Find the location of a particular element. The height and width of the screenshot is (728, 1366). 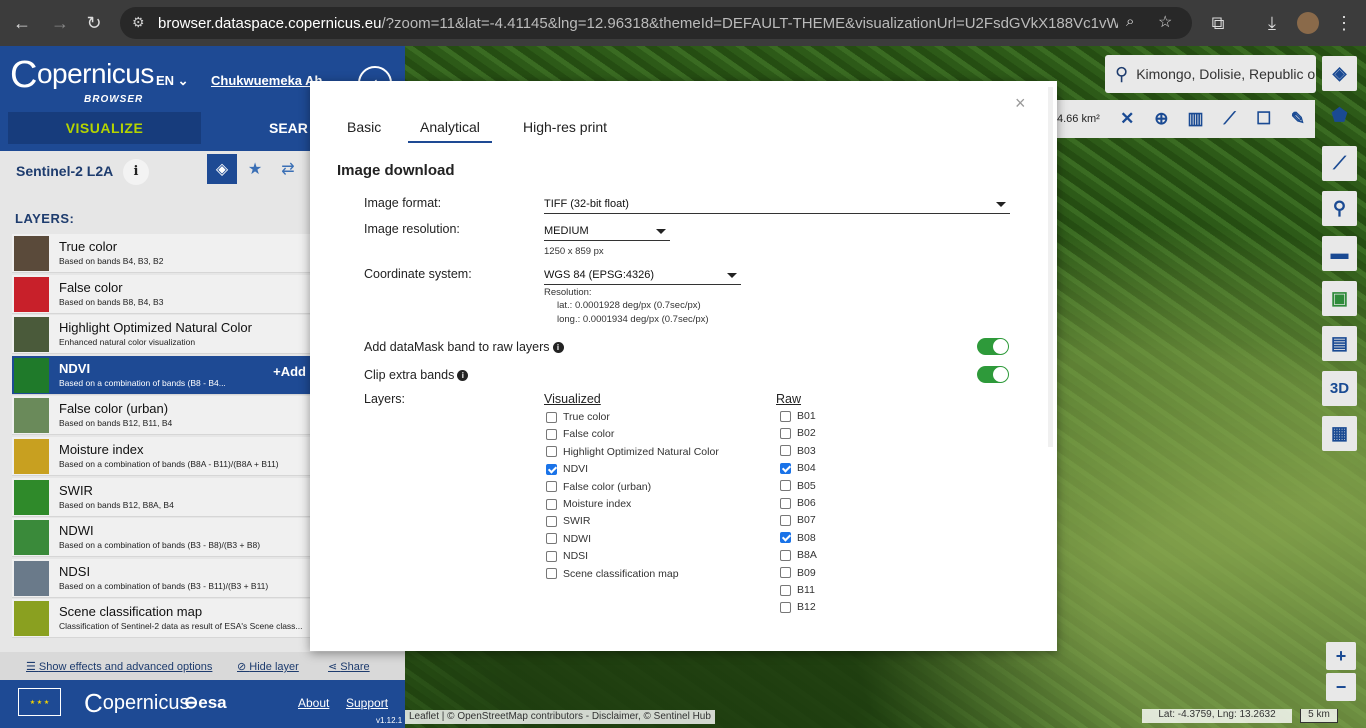

visualized-checkbox: Moisture index is located at coordinates (588, 504).